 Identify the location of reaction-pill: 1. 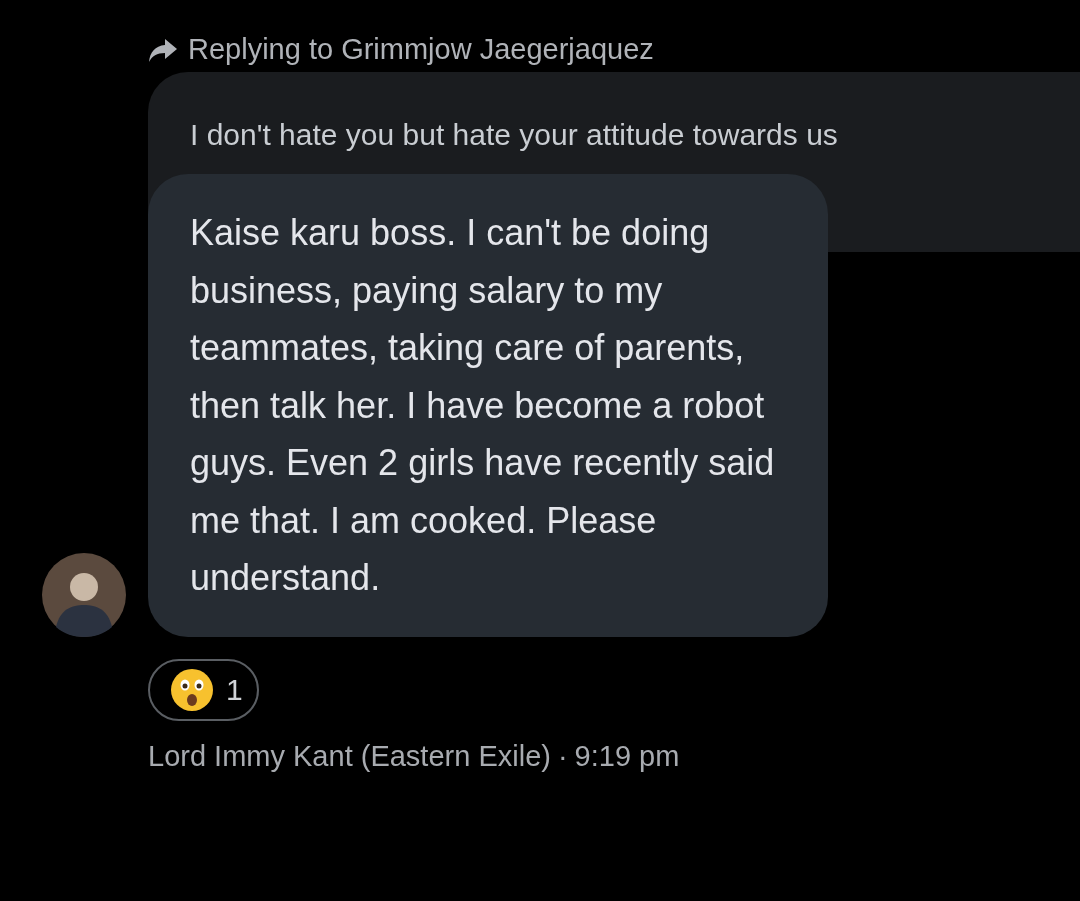
(203, 689).